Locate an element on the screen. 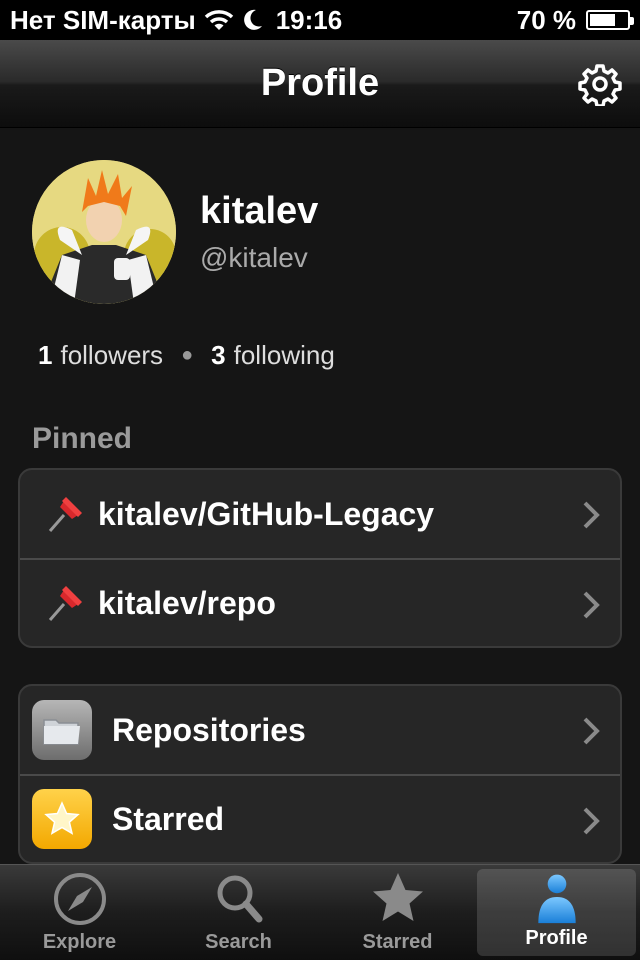  following-link: 3 following is located at coordinates (273, 355).